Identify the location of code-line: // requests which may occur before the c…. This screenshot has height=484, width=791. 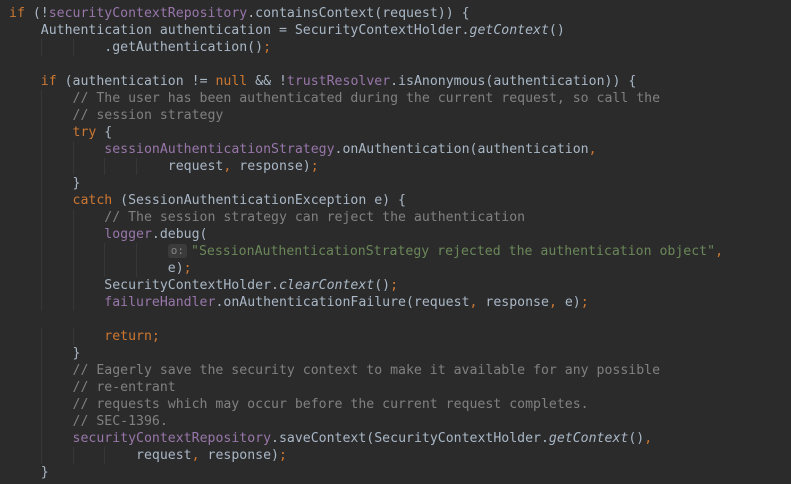
(400, 404).